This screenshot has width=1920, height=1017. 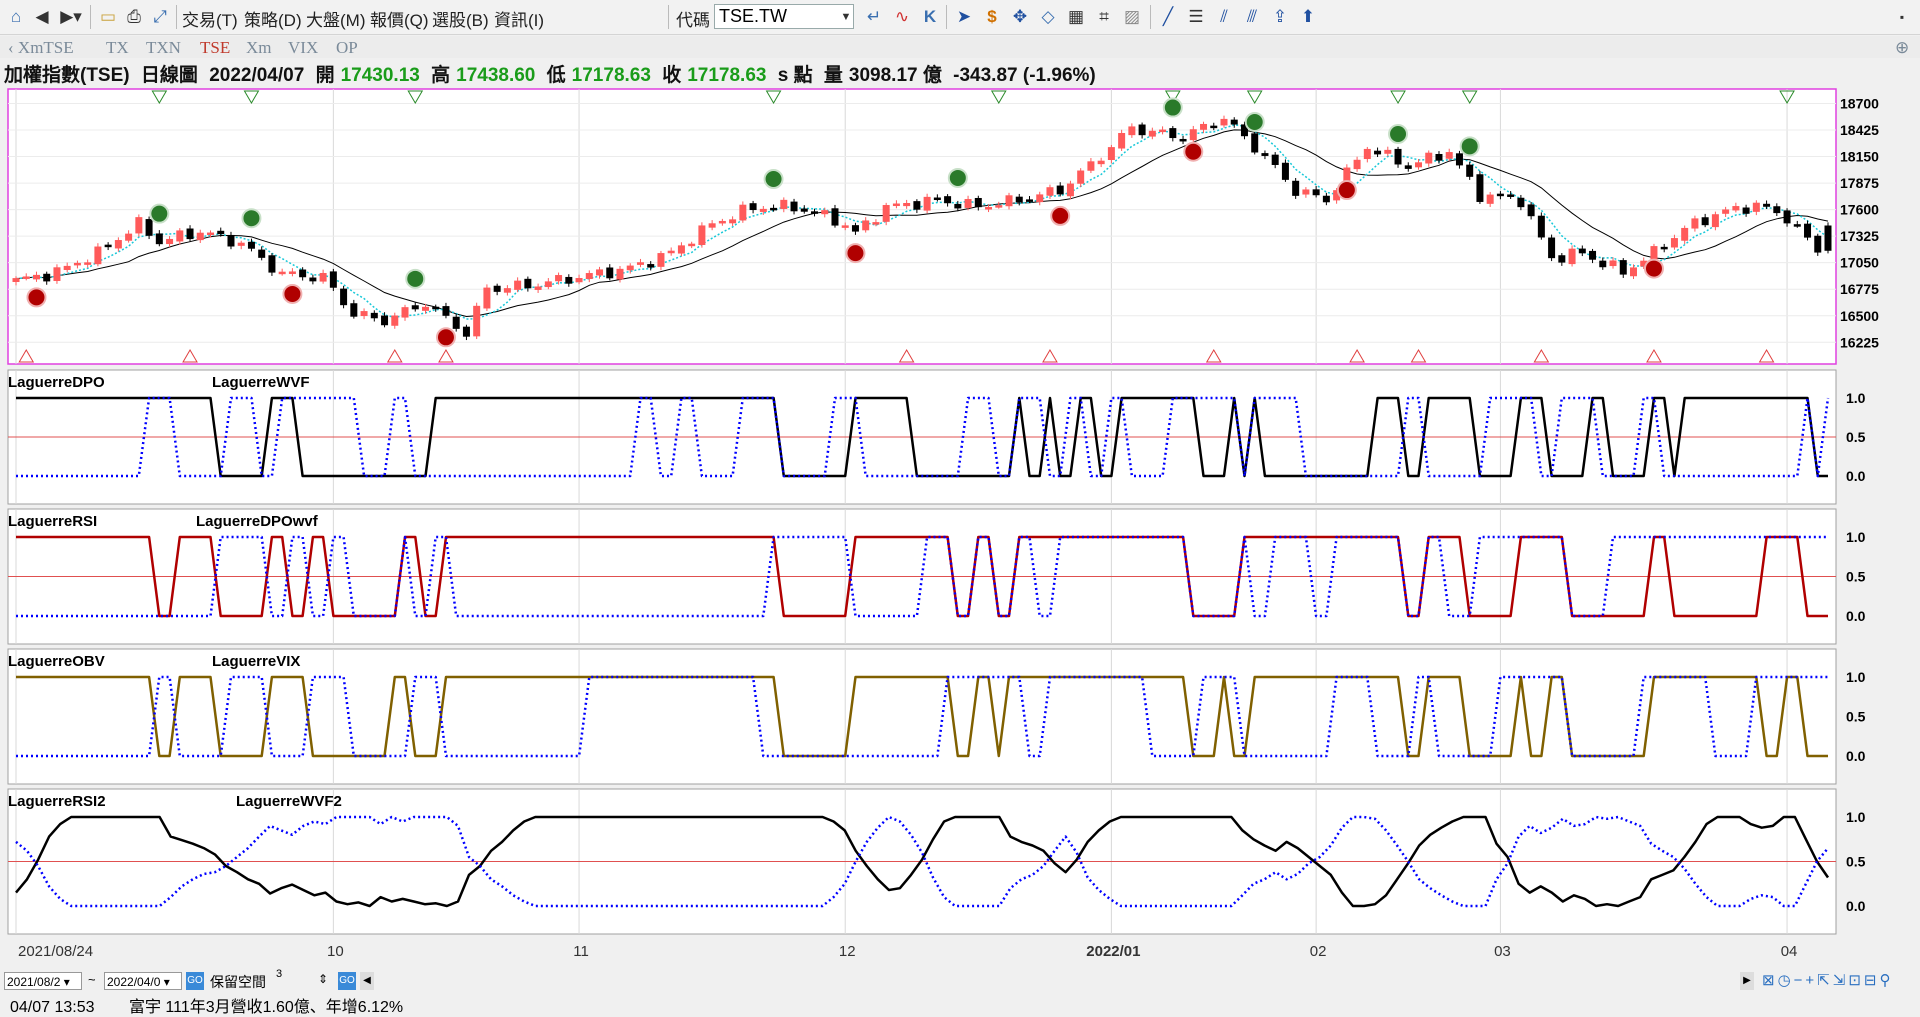 I want to click on code-input: TSE.TW, so click(x=784, y=16).